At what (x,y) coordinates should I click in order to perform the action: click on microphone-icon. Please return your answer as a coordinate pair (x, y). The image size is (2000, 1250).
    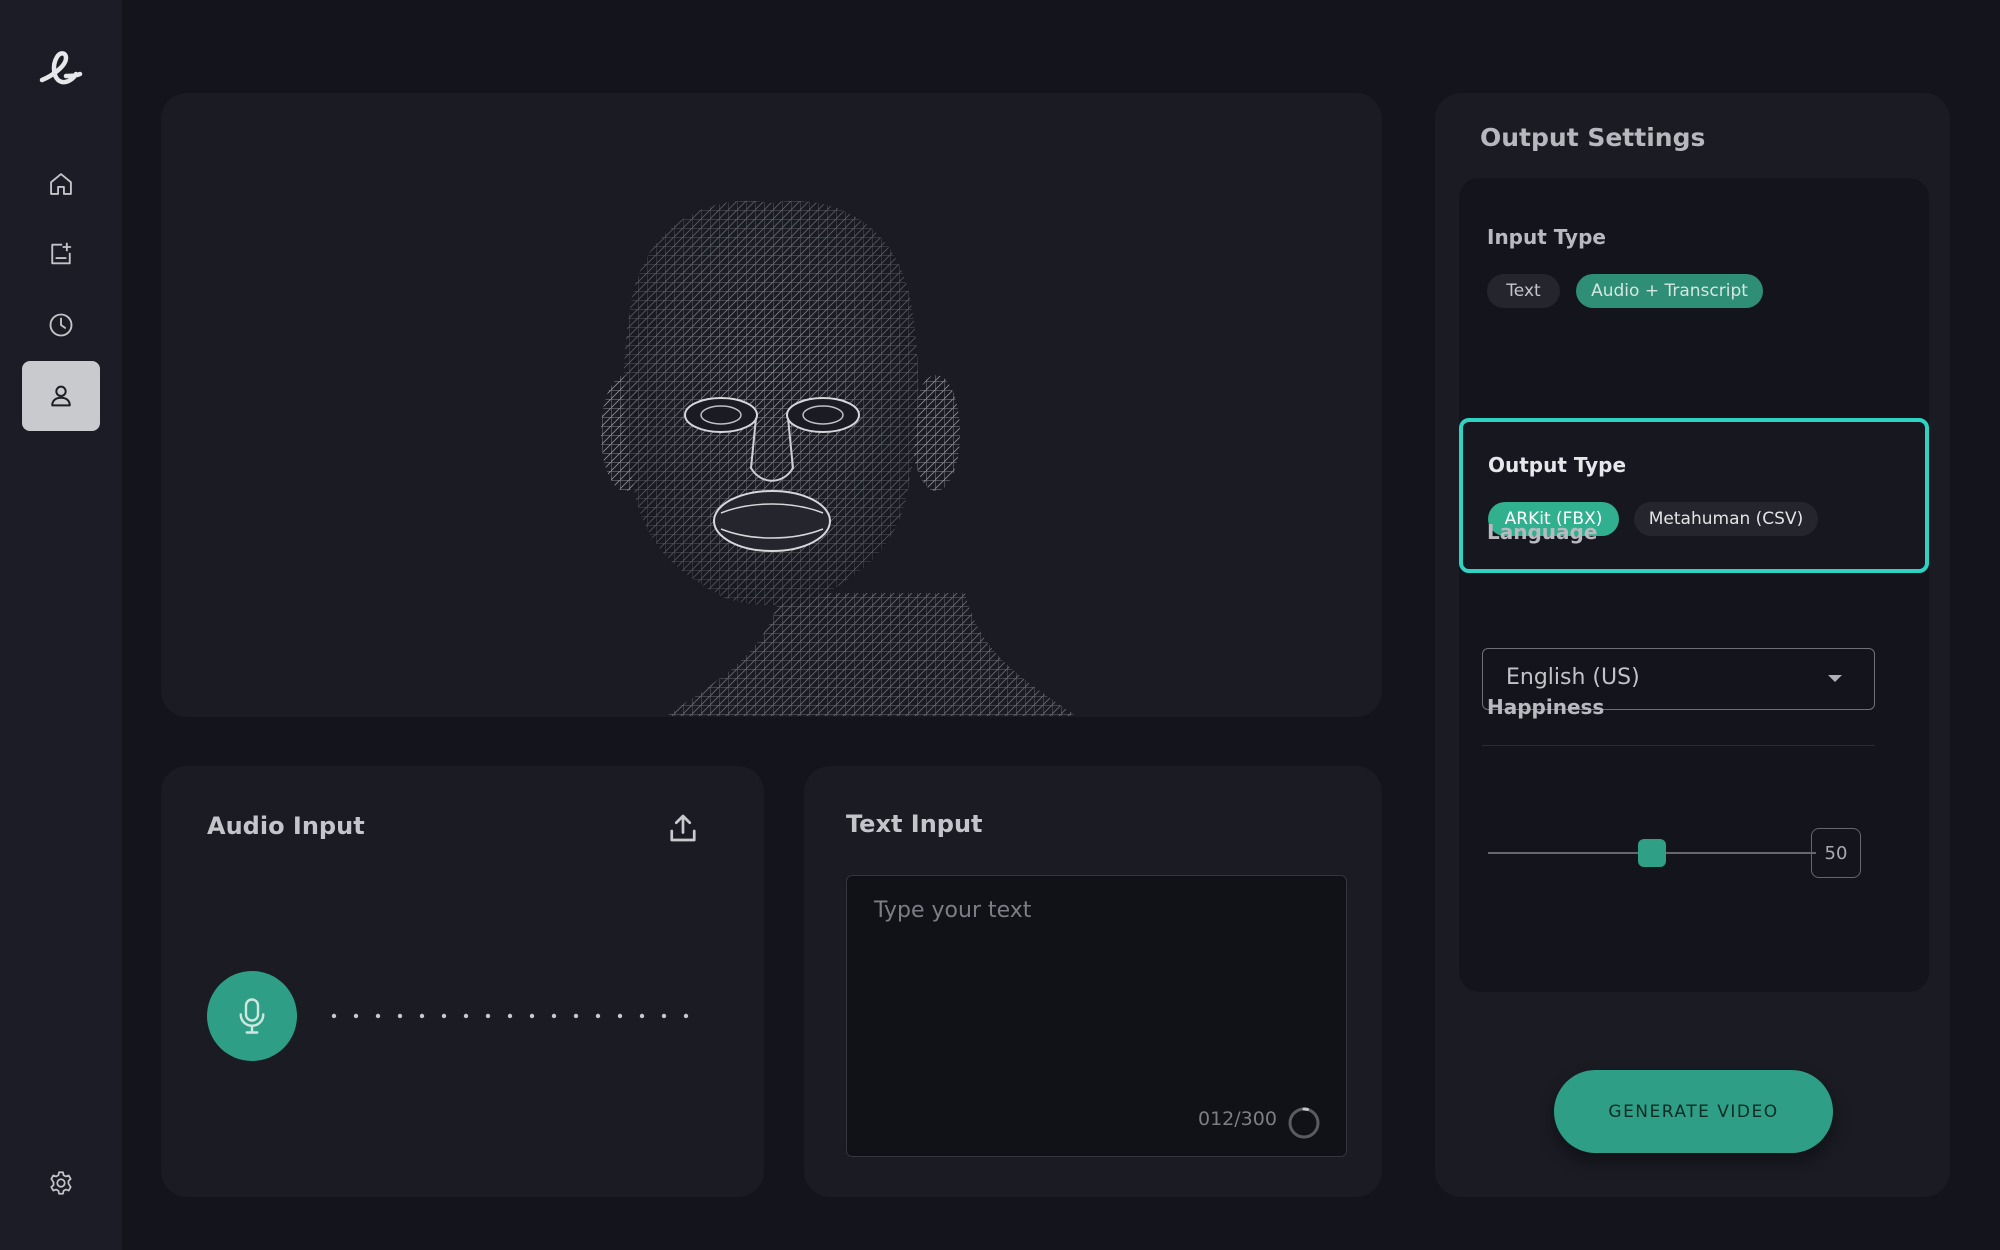
    Looking at the image, I should click on (252, 1016).